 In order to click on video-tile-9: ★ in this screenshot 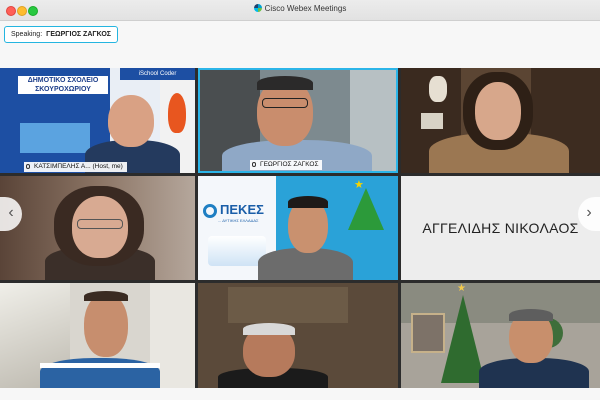, I will do `click(500, 335)`.